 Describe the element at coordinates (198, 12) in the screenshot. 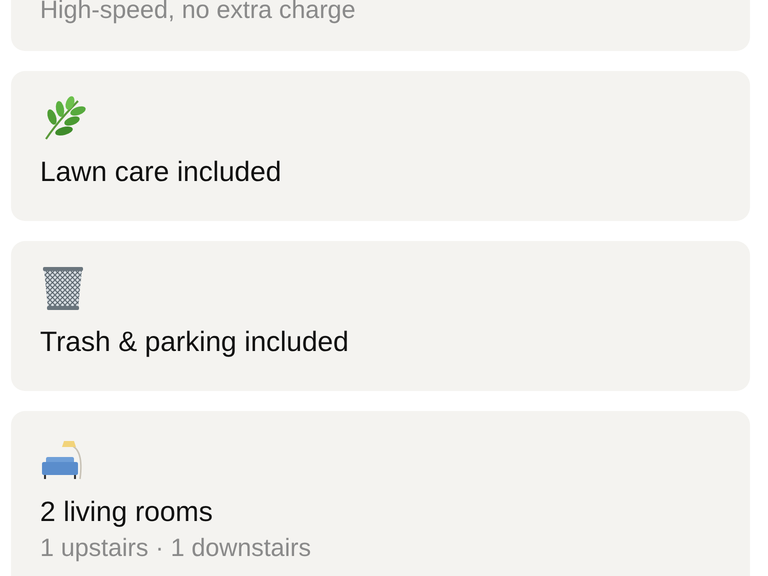

I see `feature-subtitle: High-speed, no extra charge` at that location.